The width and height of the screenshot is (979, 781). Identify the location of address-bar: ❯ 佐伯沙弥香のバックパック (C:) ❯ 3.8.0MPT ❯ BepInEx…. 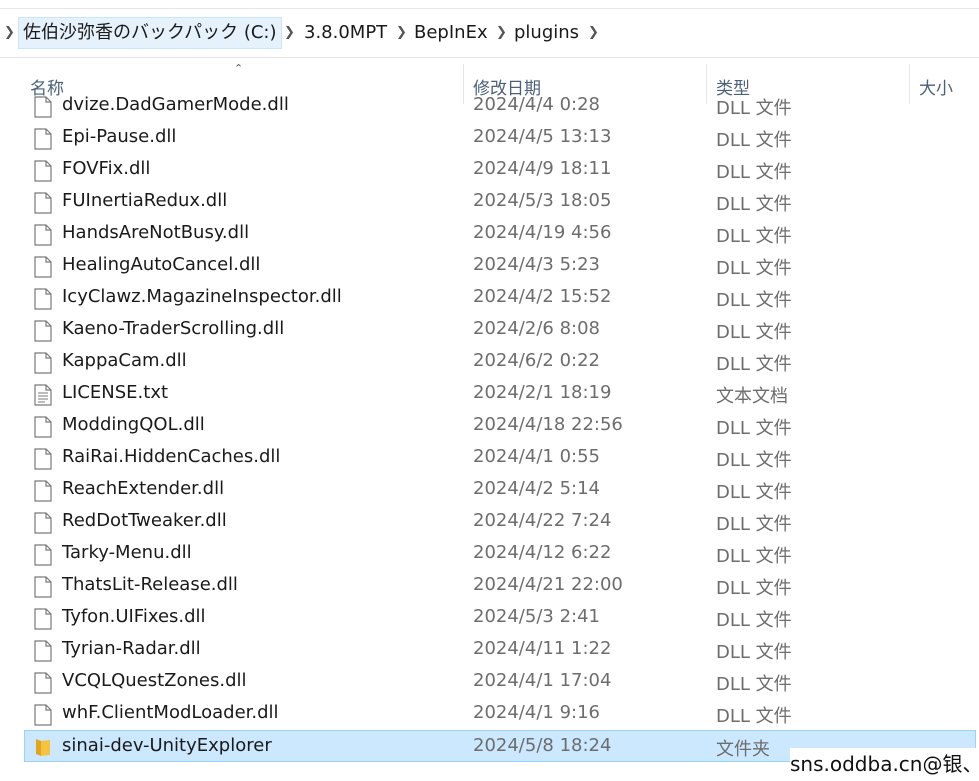
(489, 33).